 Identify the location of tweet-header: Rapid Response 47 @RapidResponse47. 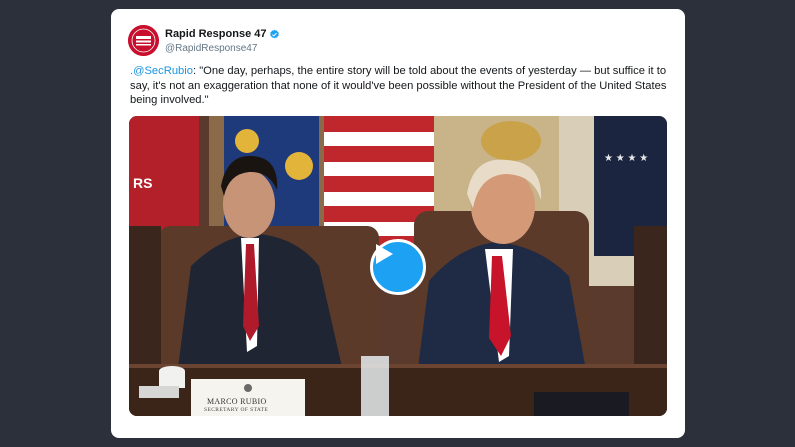
(398, 42).